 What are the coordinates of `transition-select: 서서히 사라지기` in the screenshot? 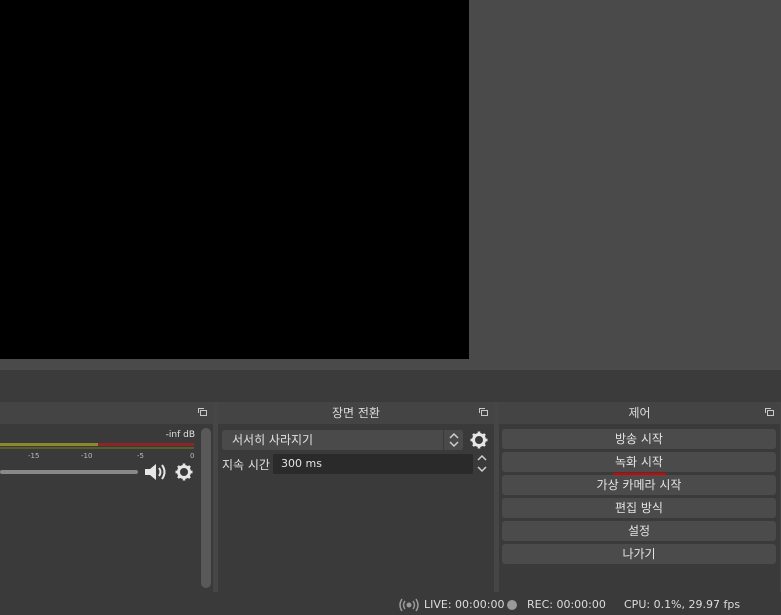 It's located at (342, 440).